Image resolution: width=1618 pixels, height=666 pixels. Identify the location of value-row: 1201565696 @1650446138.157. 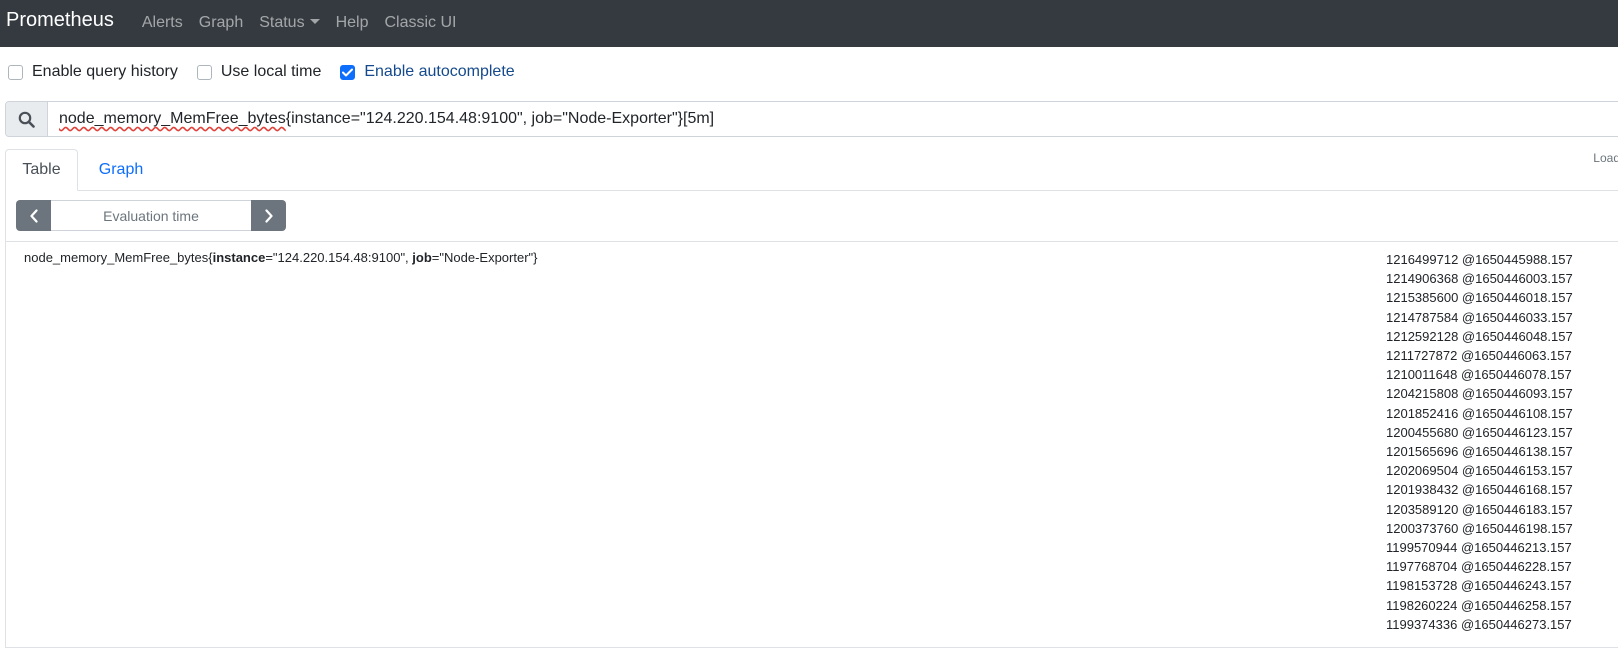
(1479, 452).